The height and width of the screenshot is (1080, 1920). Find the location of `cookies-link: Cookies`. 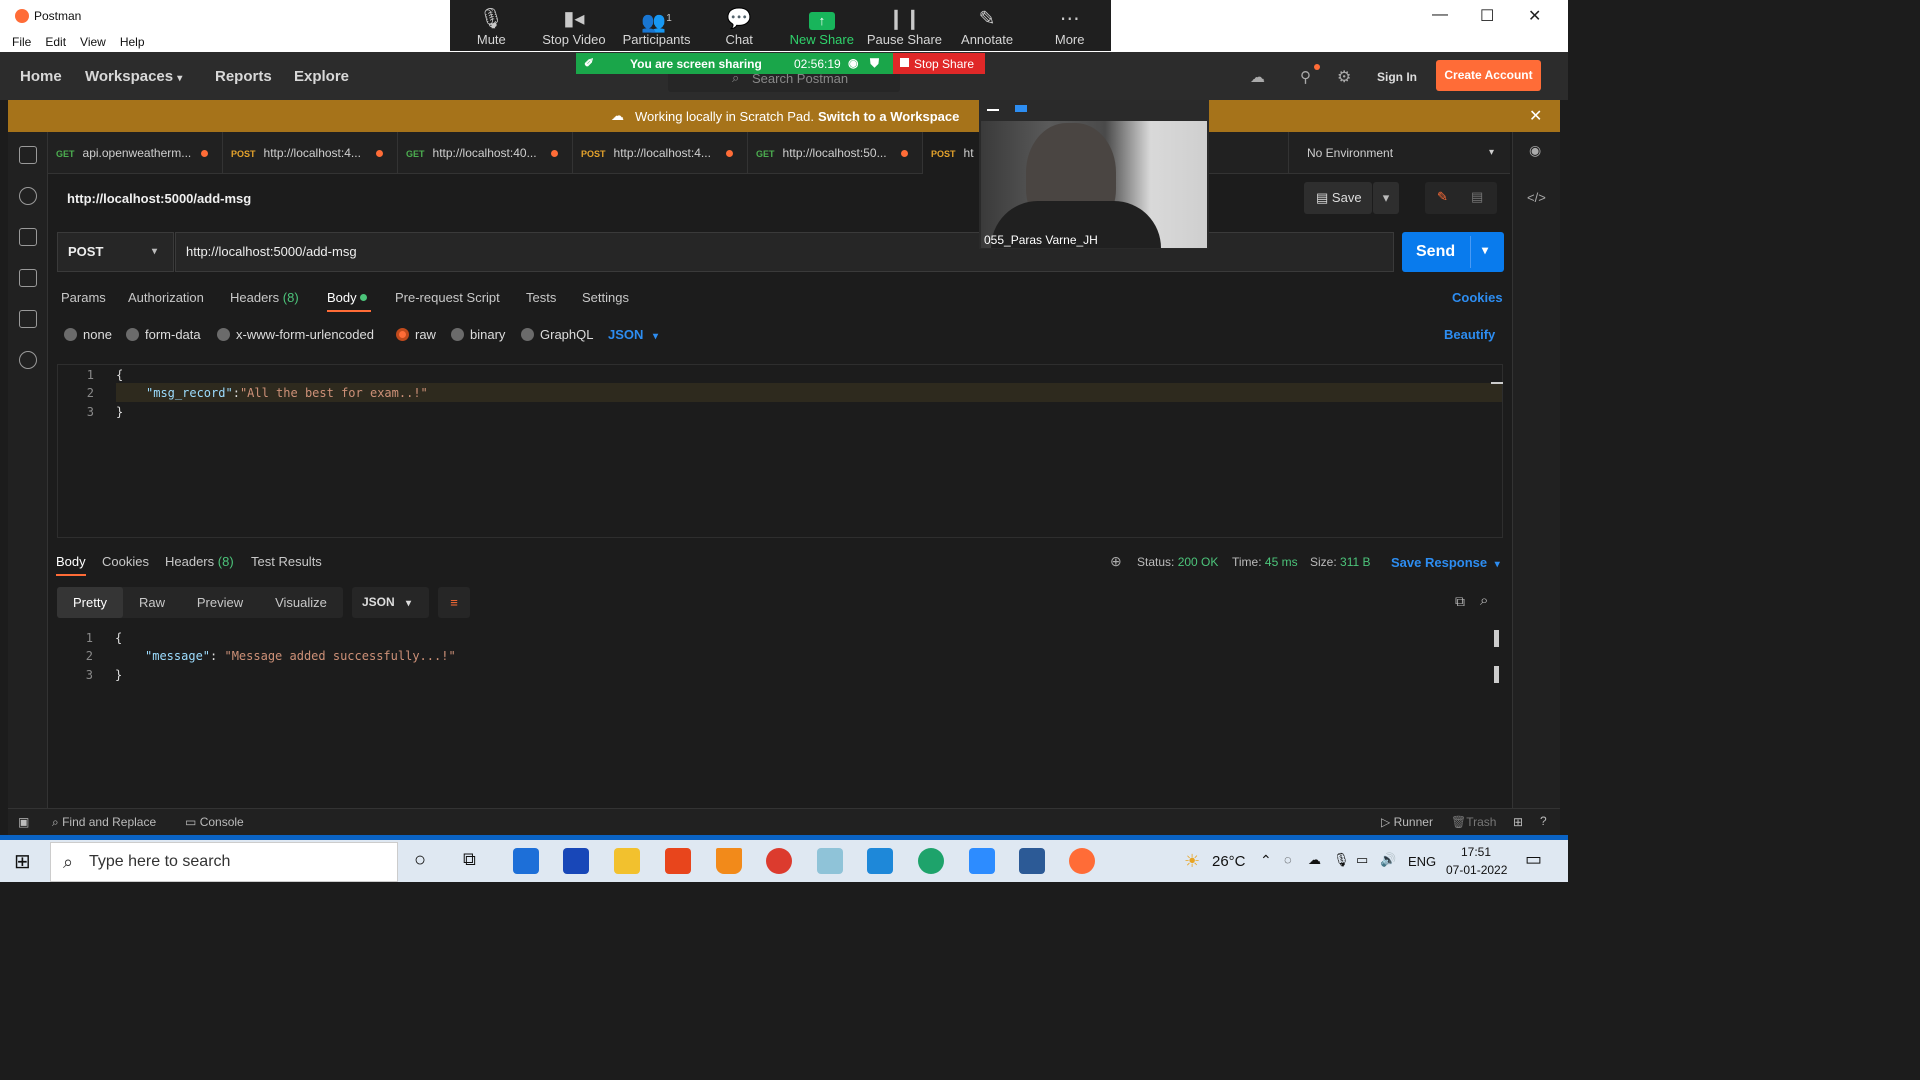

cookies-link: Cookies is located at coordinates (1477, 297).